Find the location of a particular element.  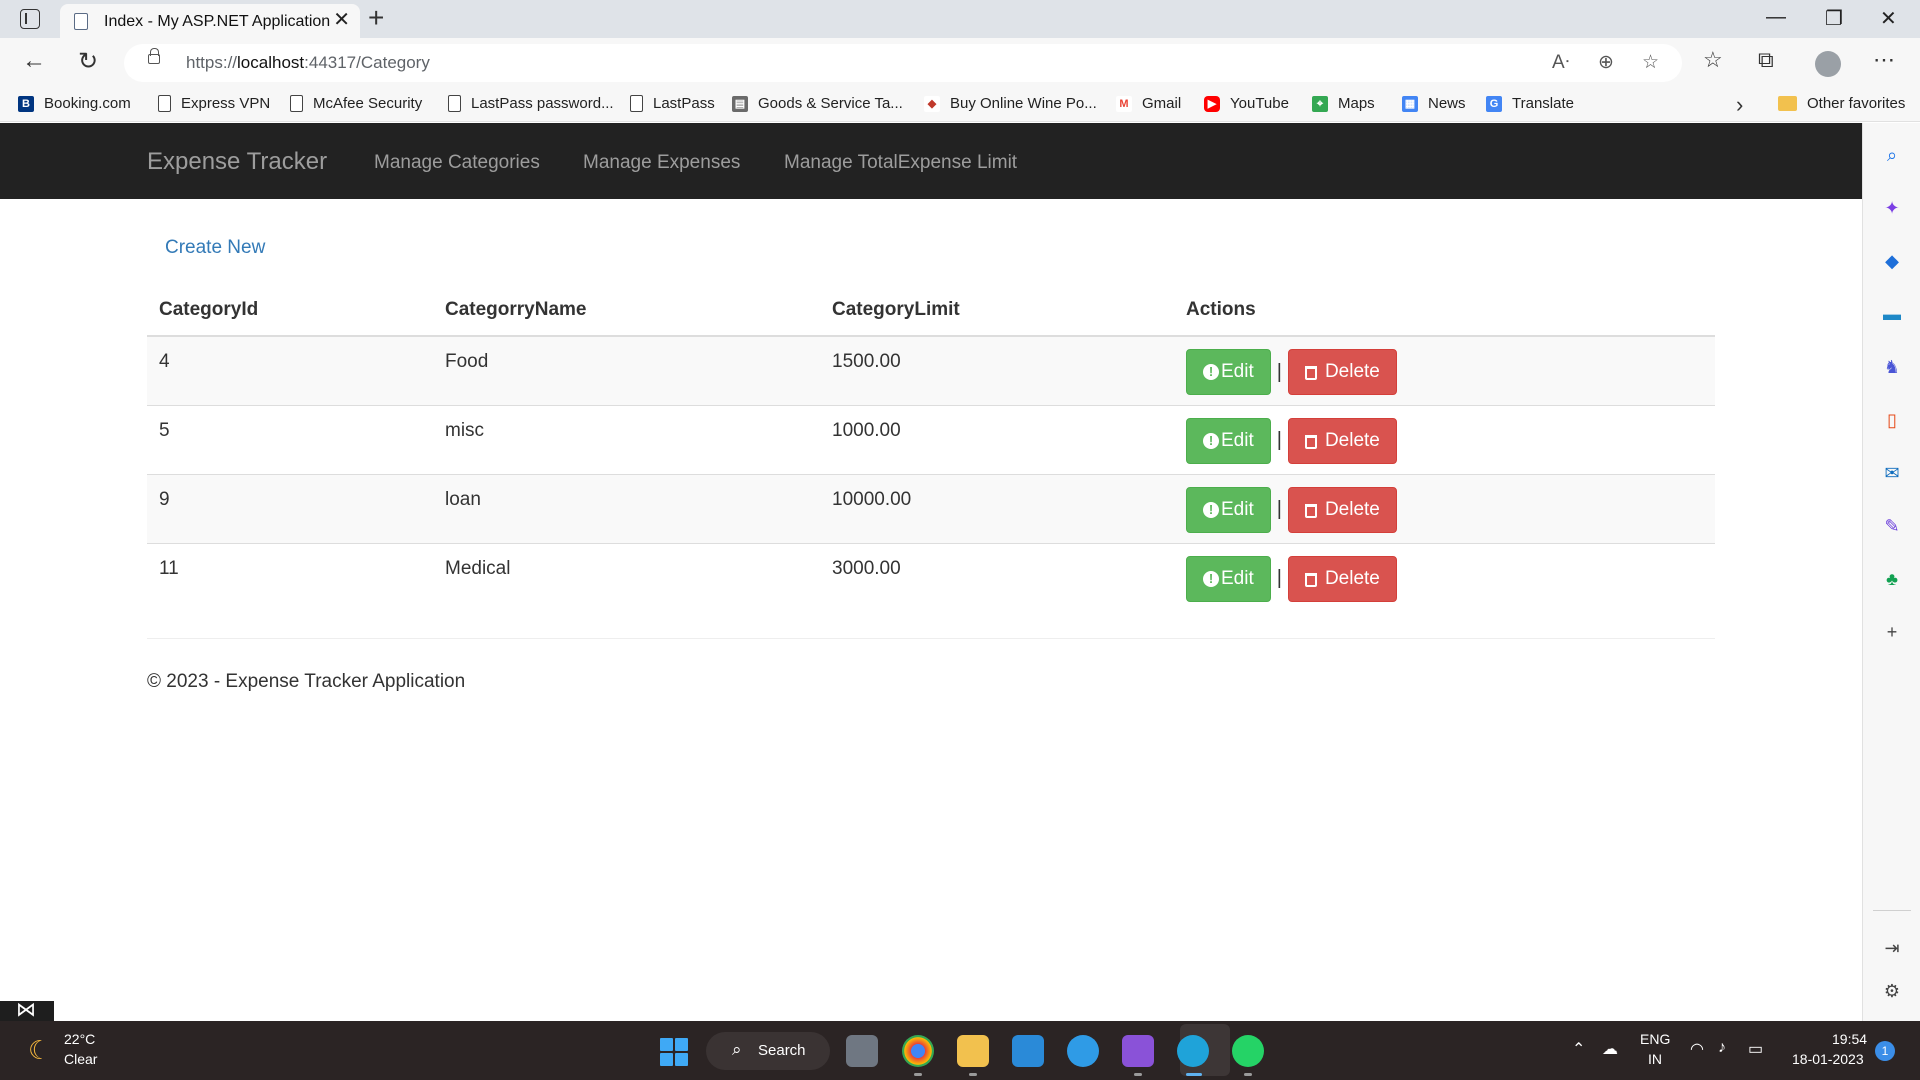

browser-tab: Index - My ASP.NET Application ✕ is located at coordinates (210, 21).